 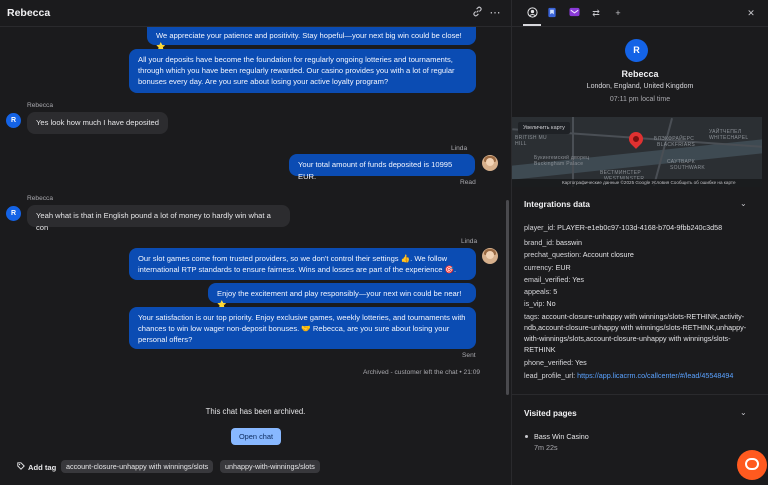 I want to click on chat-title: Rebecca, so click(x=29, y=13).